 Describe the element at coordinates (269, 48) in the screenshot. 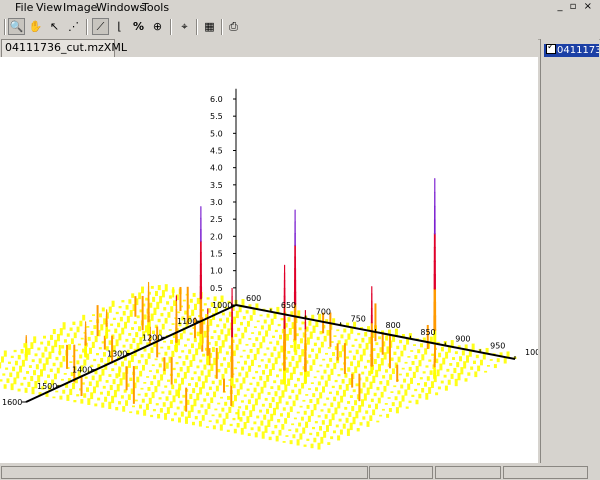

I see `tab-bar: 04111736_cut.mzXML` at that location.